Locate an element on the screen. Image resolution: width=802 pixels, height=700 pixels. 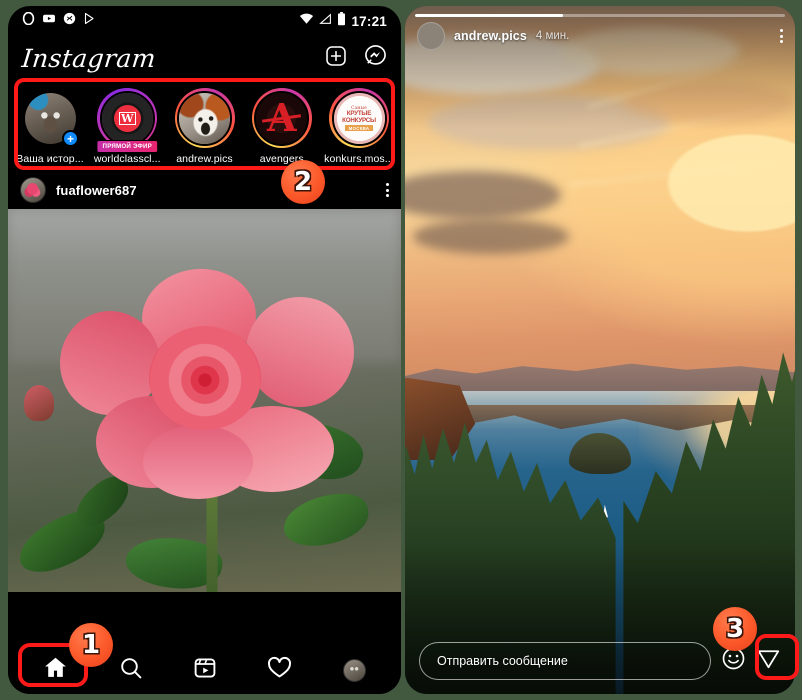
story-progress-fill is located at coordinates (489, 15).